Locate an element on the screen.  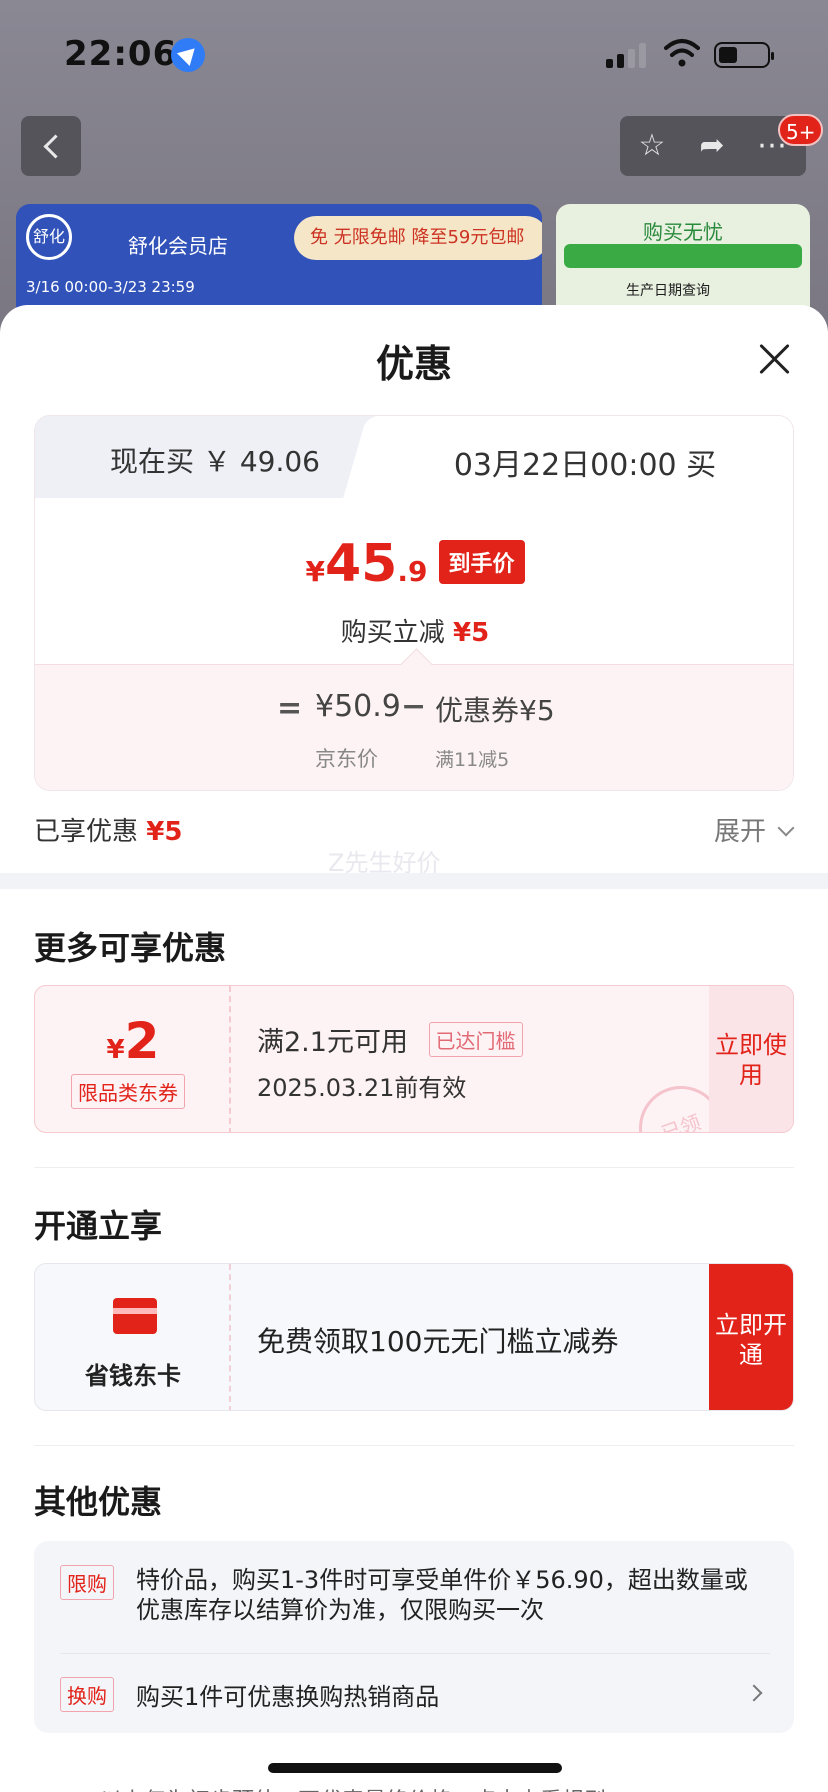
promo-pill: 免 无限免邮 降至59元包邮 is located at coordinates (418, 238).